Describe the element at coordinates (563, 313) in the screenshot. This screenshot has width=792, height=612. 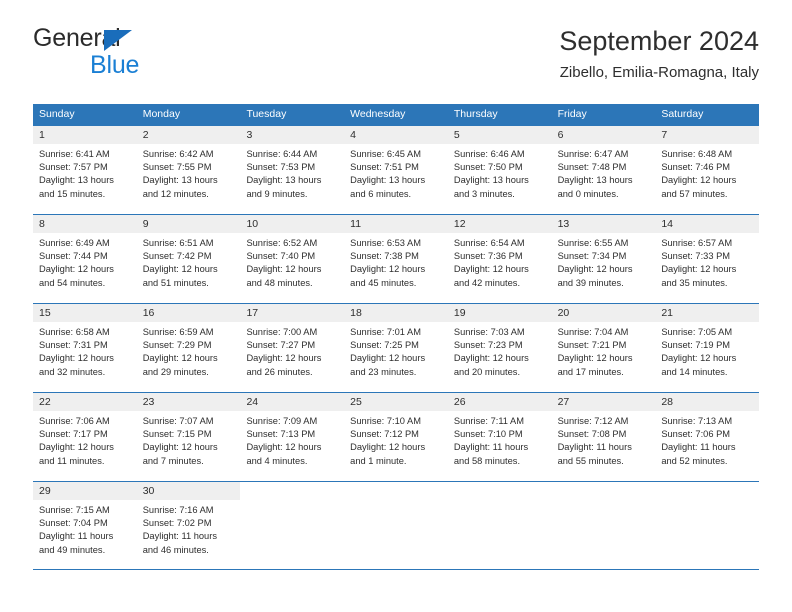
I see `day-number: 20` at that location.